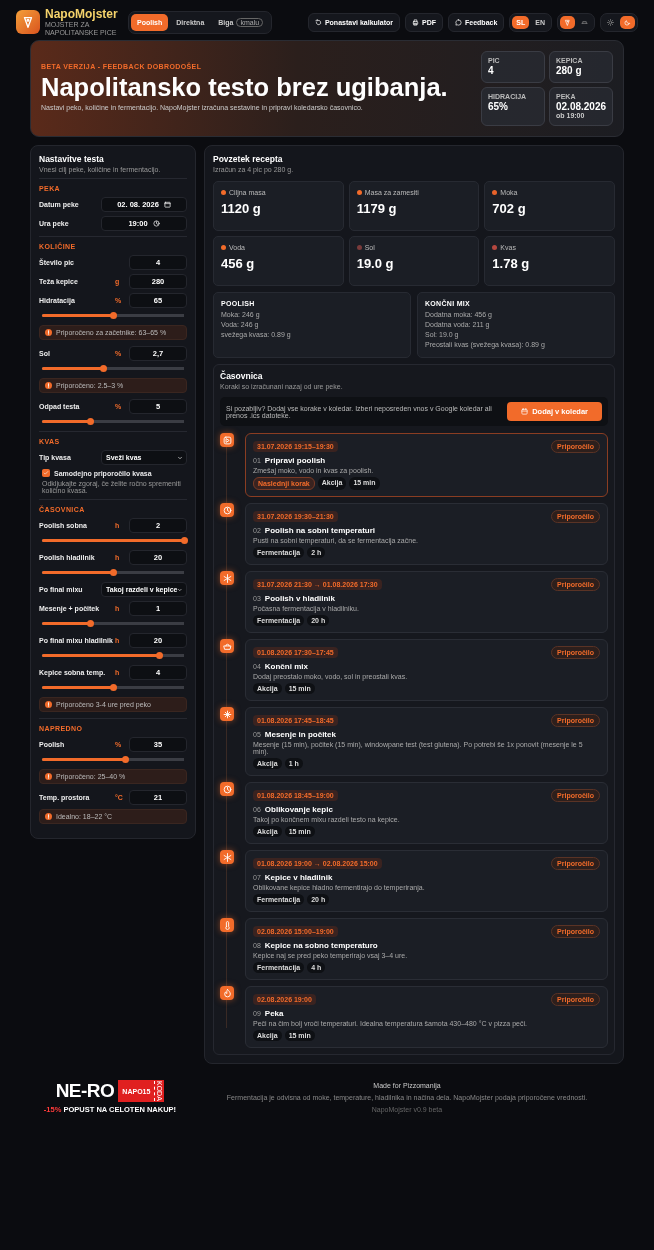  Describe the element at coordinates (498, 106) in the screenshot. I see `stat-value: 65%` at that location.